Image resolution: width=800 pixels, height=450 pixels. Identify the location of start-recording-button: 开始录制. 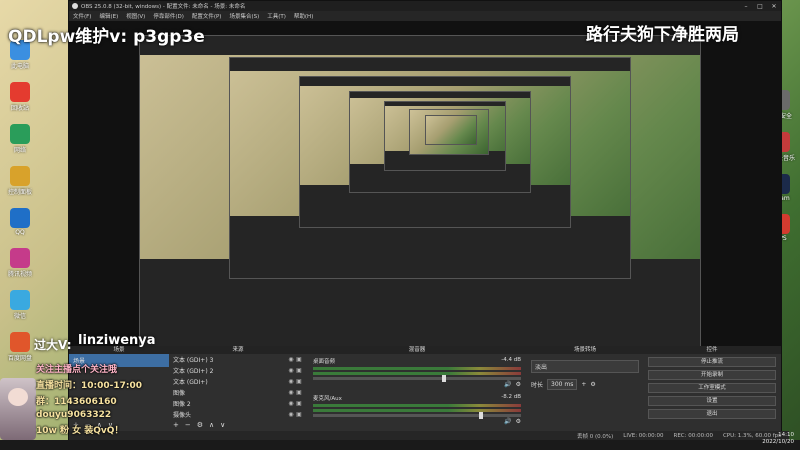
(712, 375).